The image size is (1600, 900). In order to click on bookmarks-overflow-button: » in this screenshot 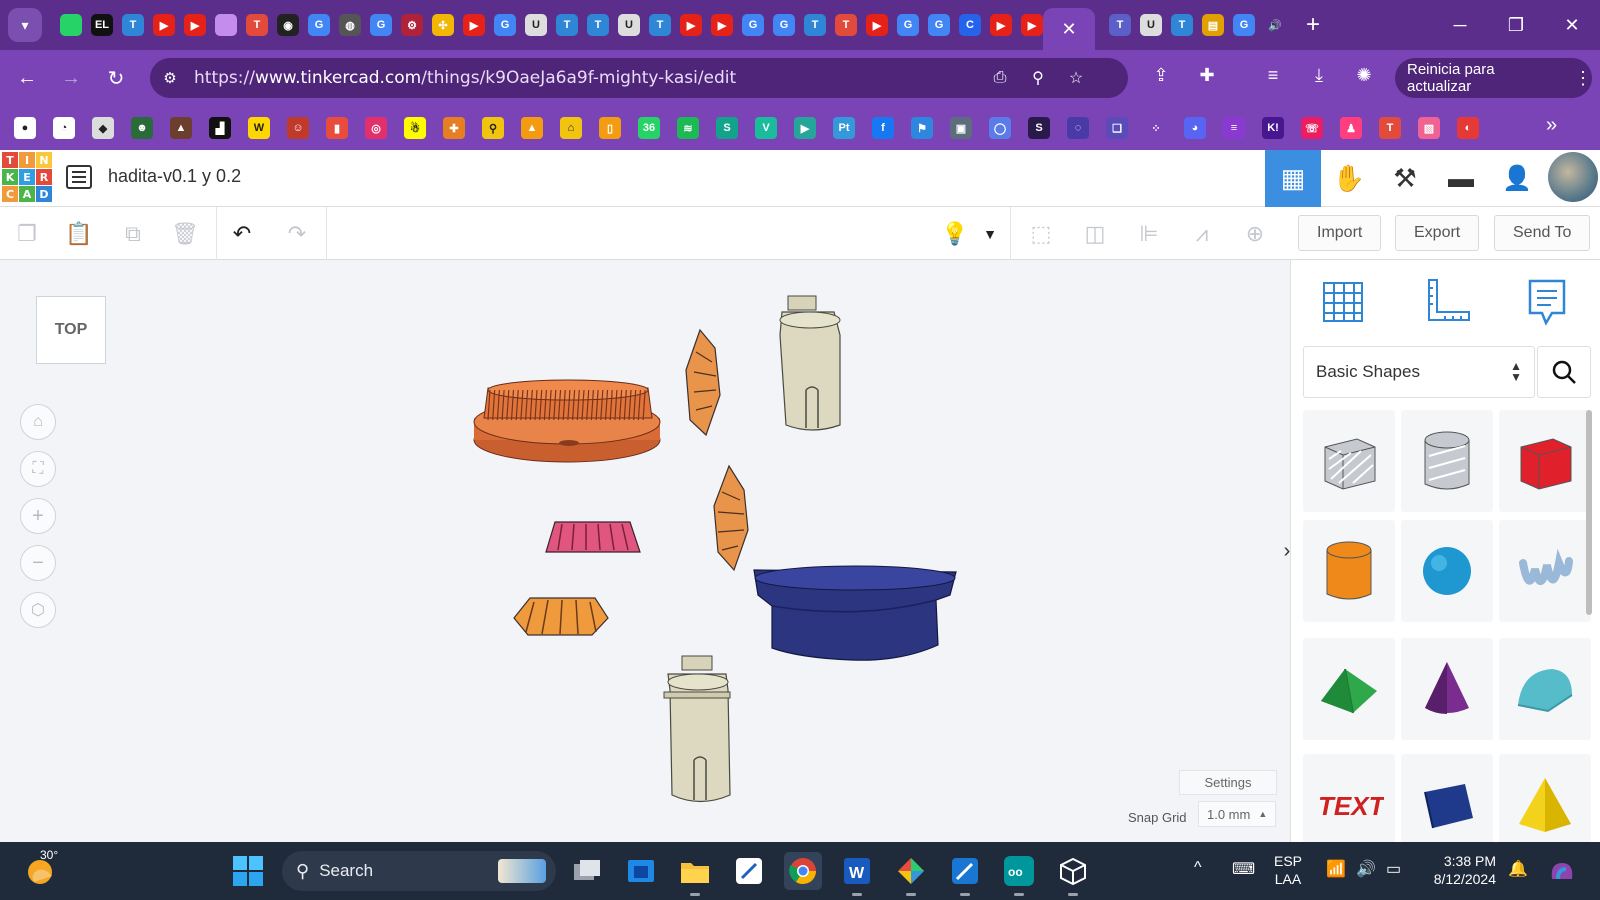, I will do `click(1551, 125)`.